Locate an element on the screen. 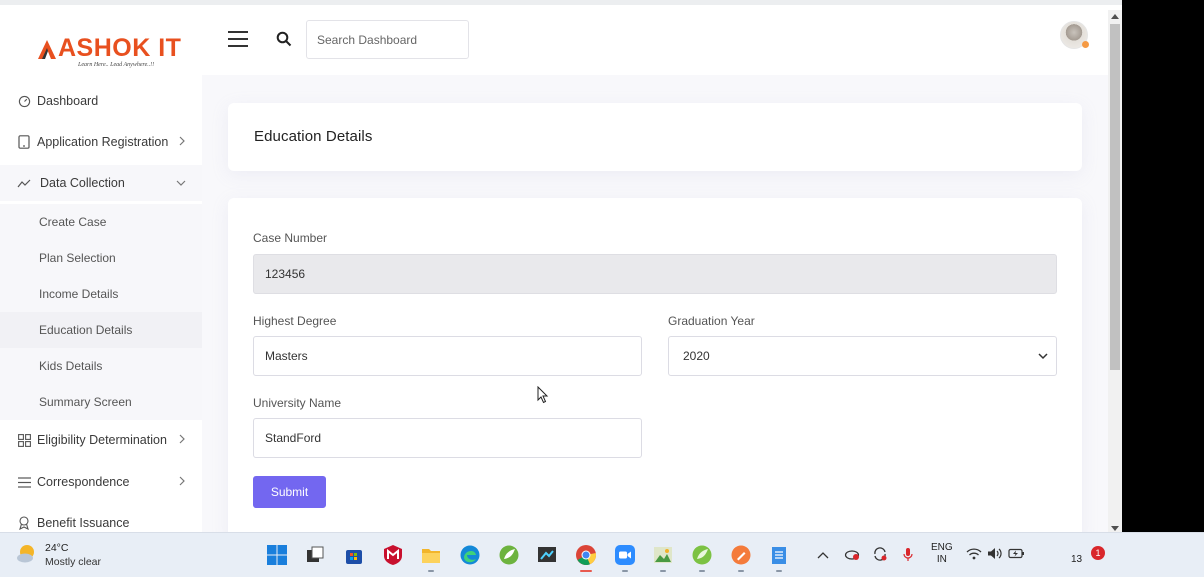  sidebar-subitem-income-details: Income Details is located at coordinates (101, 294).